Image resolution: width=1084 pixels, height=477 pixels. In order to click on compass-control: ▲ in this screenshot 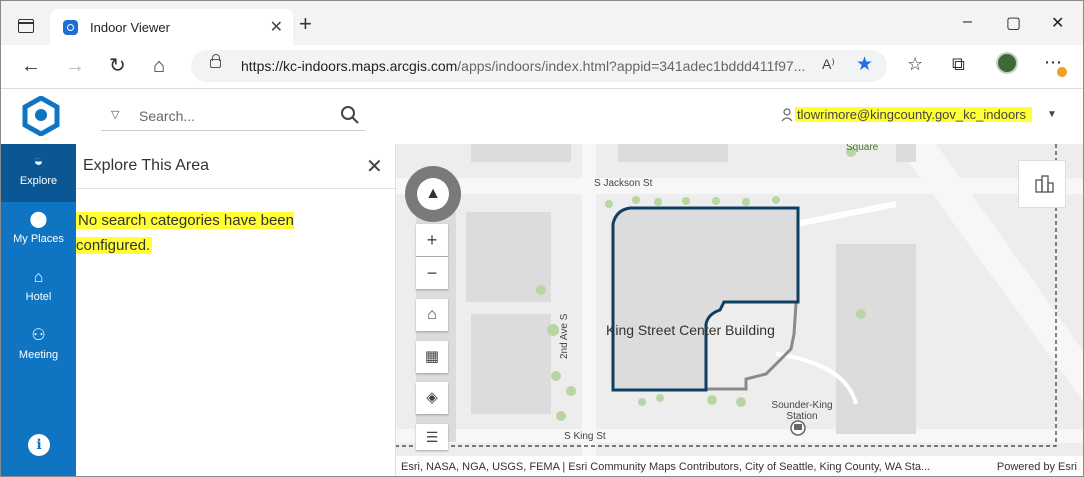, I will do `click(433, 194)`.